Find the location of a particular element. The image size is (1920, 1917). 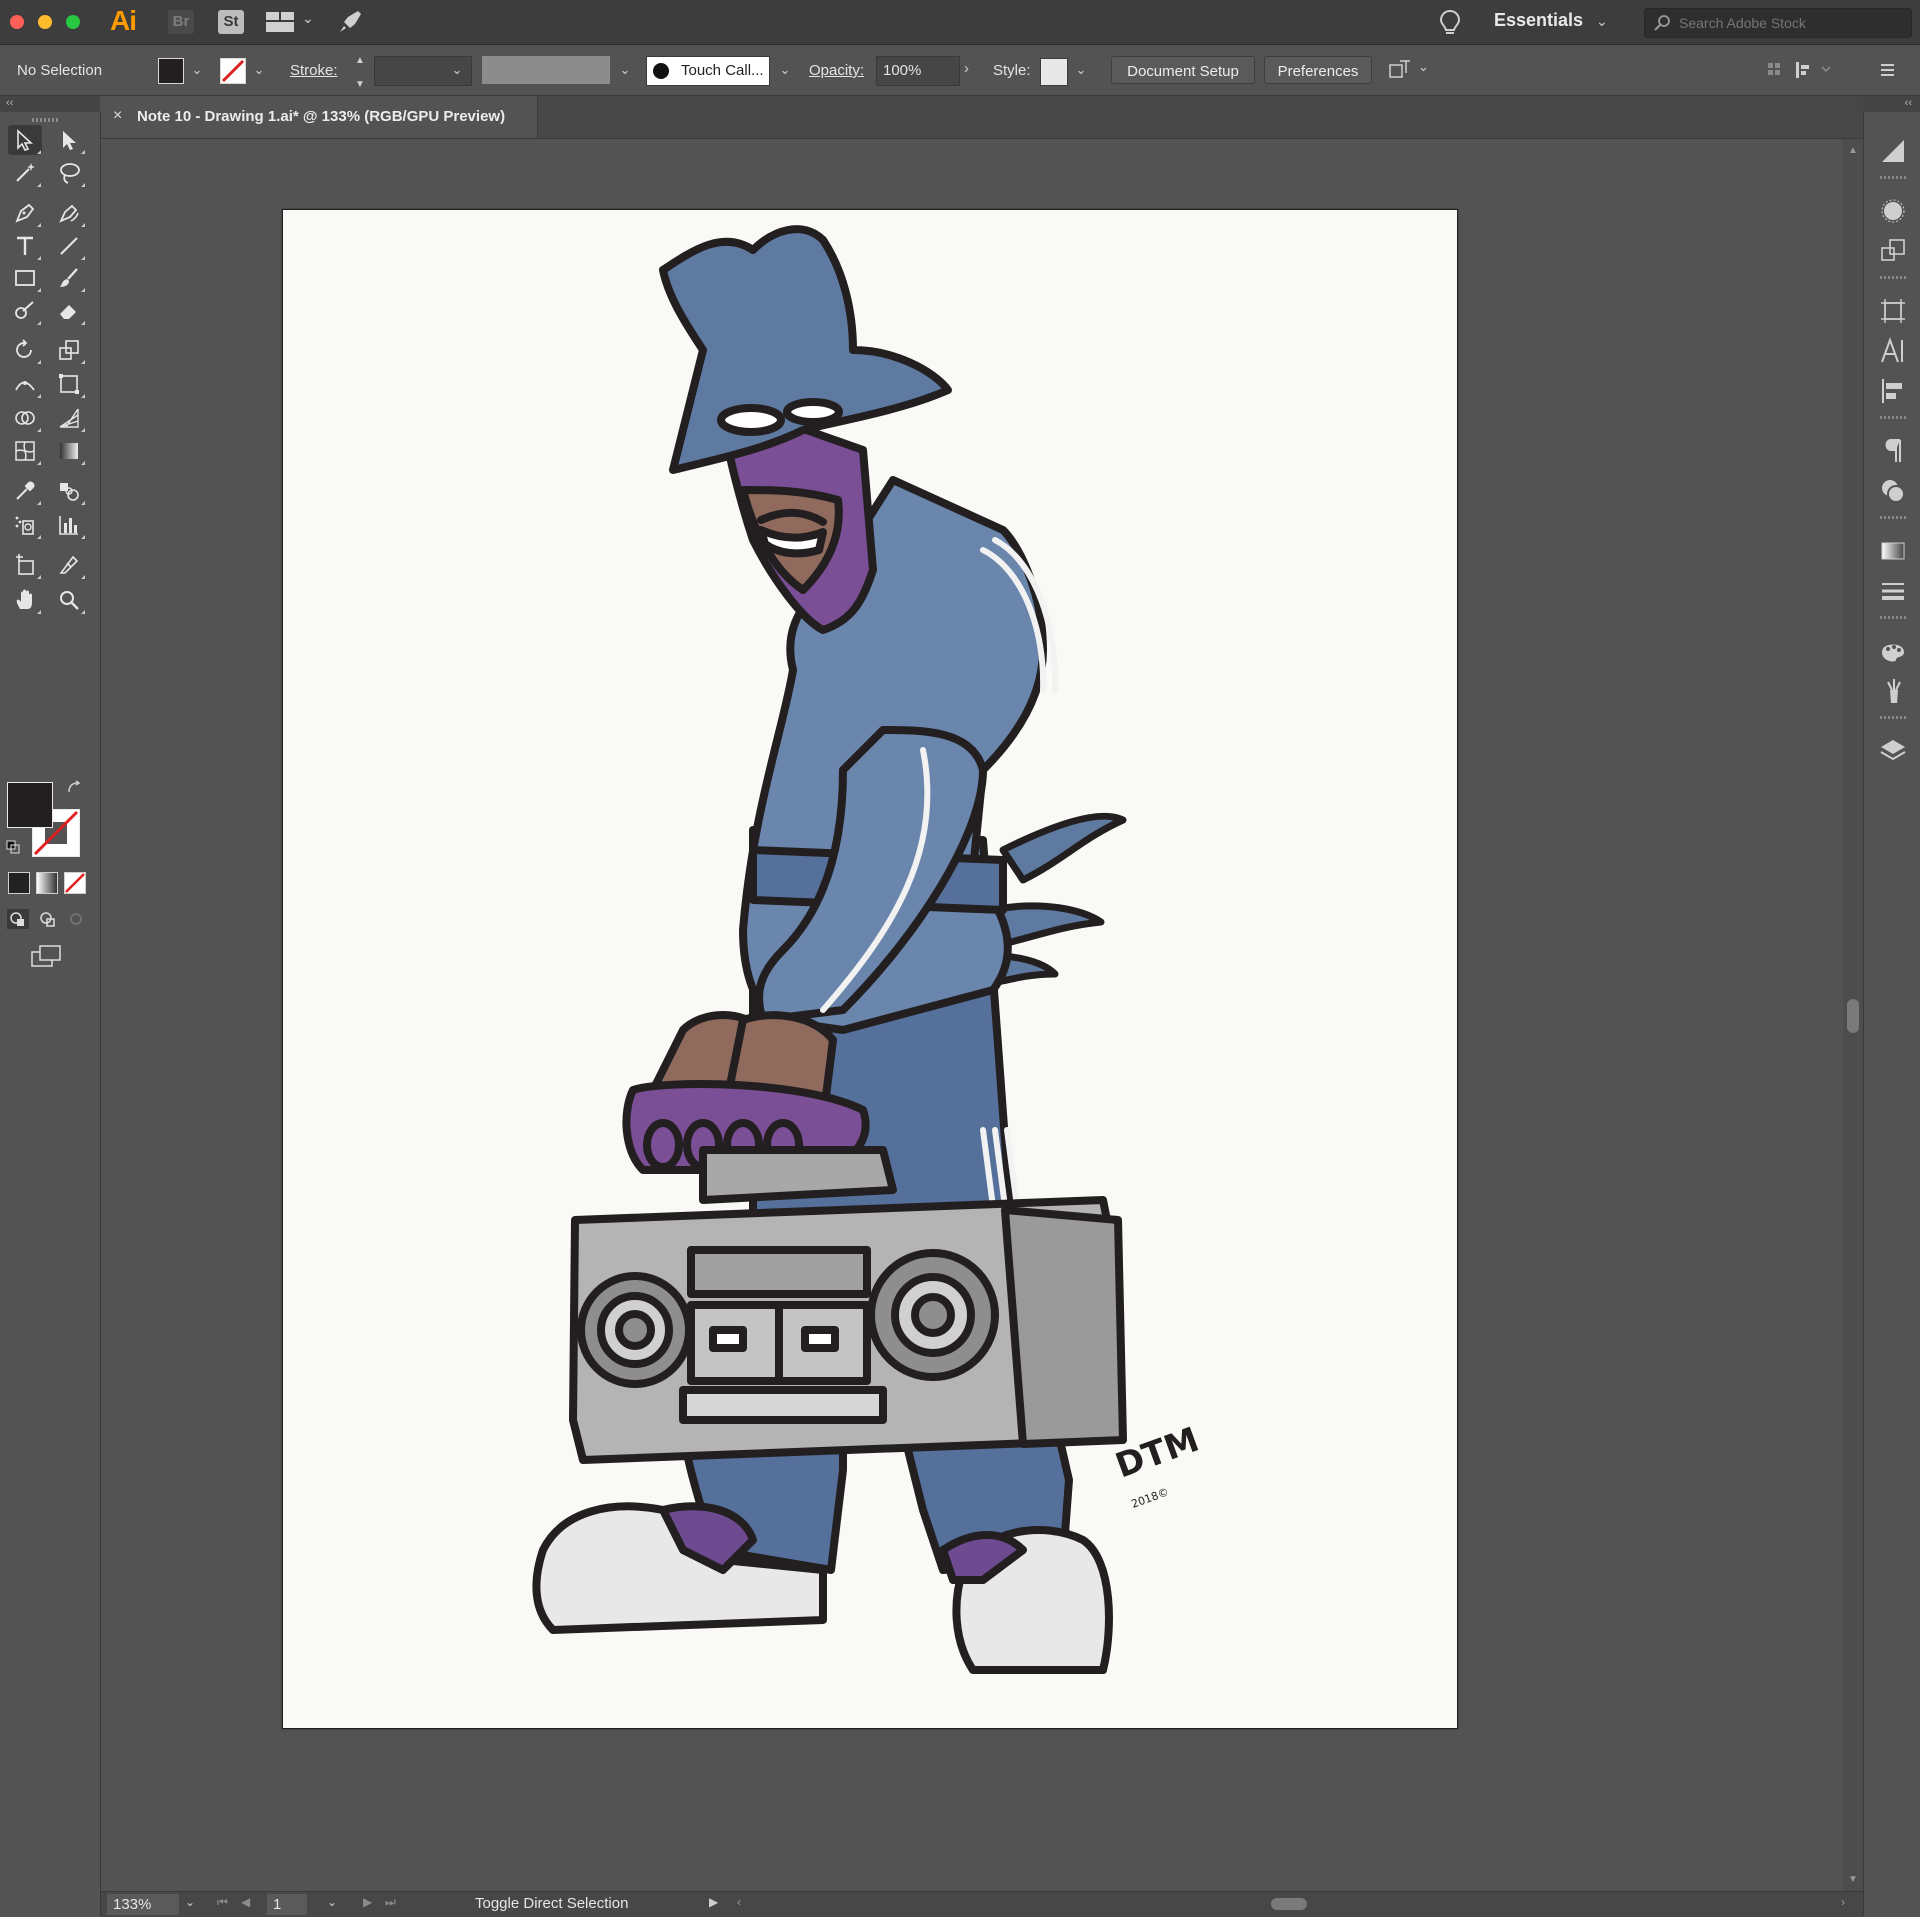

swatches-icon is located at coordinates (1893, 651).